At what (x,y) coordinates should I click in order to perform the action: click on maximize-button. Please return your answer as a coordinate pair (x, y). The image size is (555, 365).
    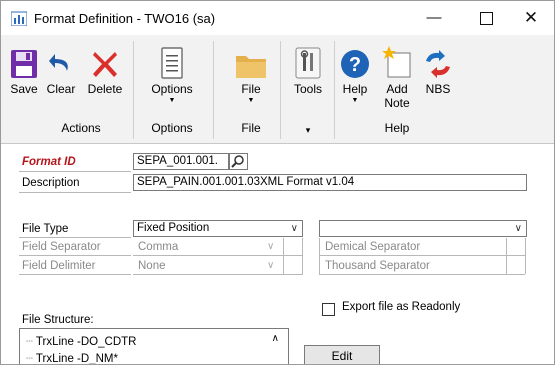
    Looking at the image, I should click on (486, 18).